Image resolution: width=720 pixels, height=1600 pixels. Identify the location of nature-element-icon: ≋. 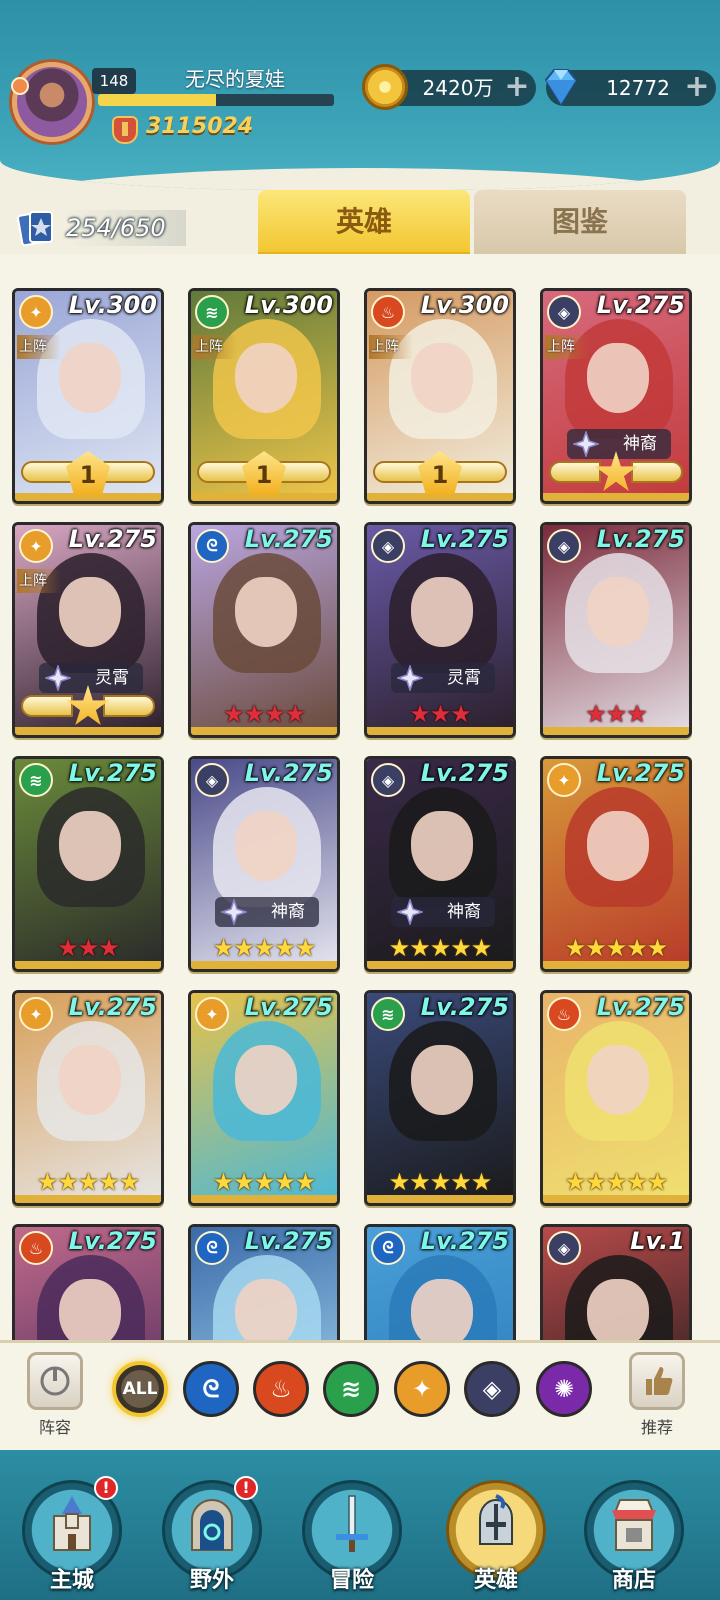
(388, 1014).